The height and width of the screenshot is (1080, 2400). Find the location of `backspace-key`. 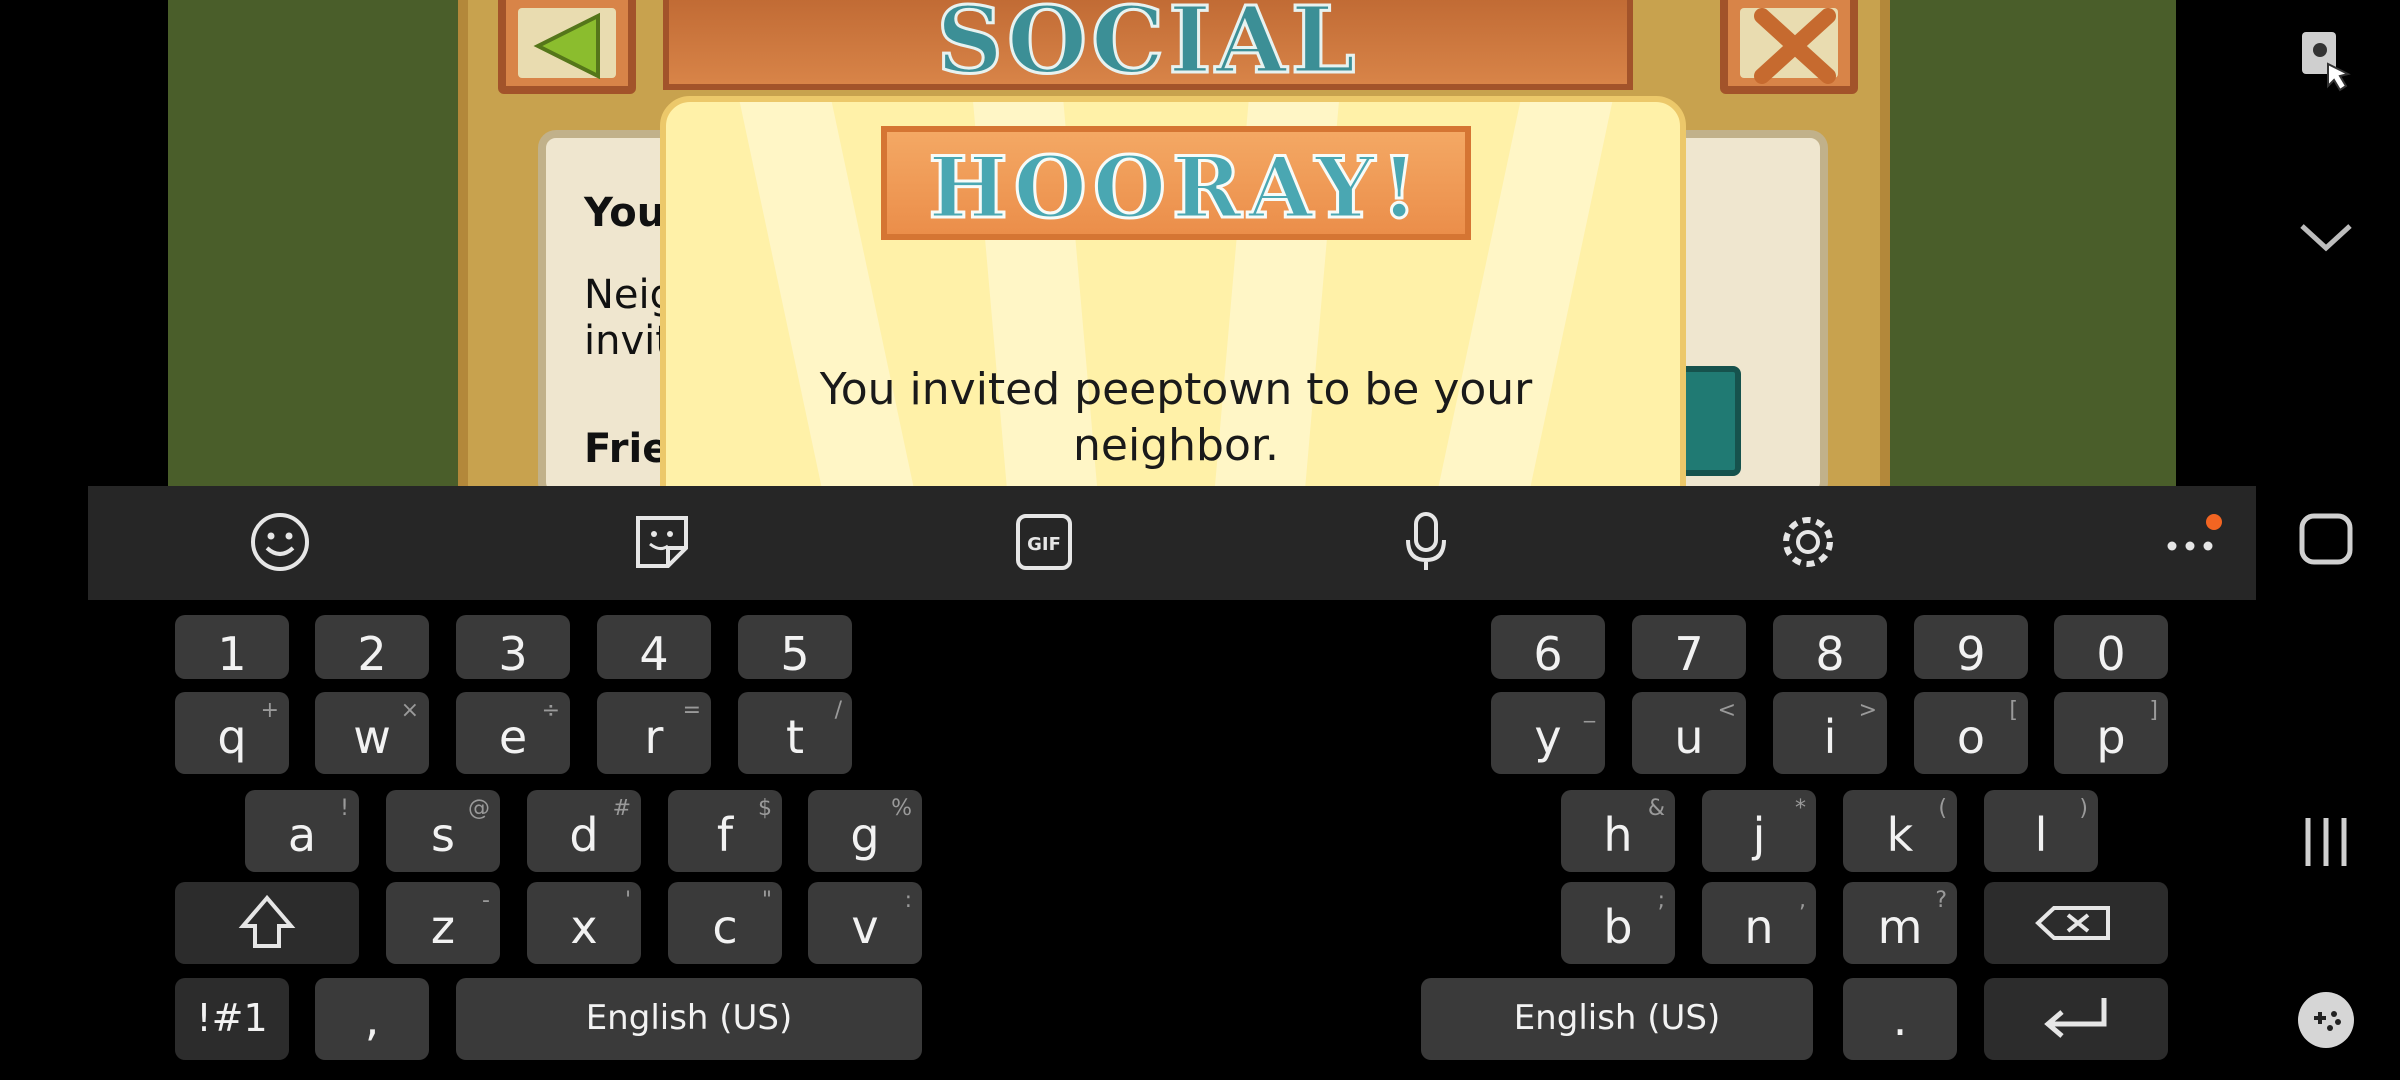

backspace-key is located at coordinates (2076, 923).